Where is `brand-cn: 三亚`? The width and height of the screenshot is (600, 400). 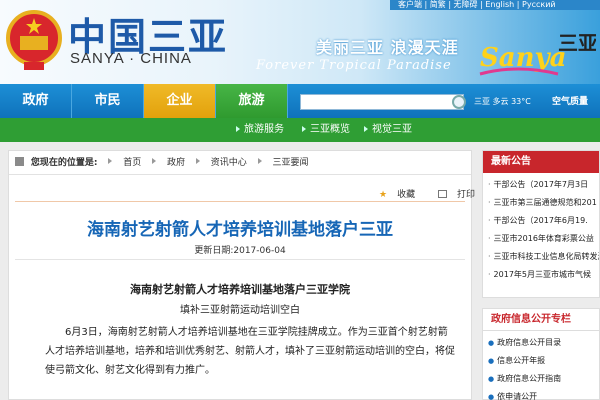 brand-cn: 三亚 is located at coordinates (577, 43).